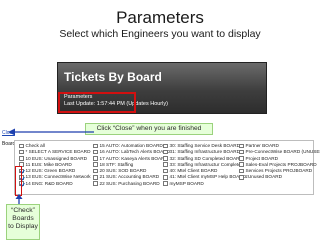 Image resolution: width=320 pixels, height=240 pixels. Describe the element at coordinates (56, 158) in the screenshot. I see `board-option-label: 10 EUS: Unassigned BOARD` at that location.